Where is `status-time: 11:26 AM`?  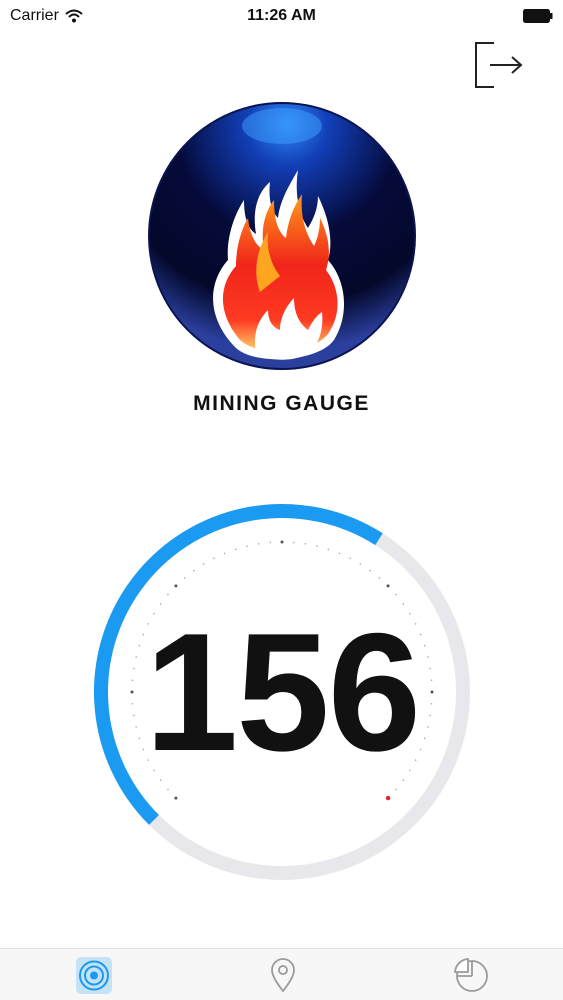 status-time: 11:26 AM is located at coordinates (281, 15).